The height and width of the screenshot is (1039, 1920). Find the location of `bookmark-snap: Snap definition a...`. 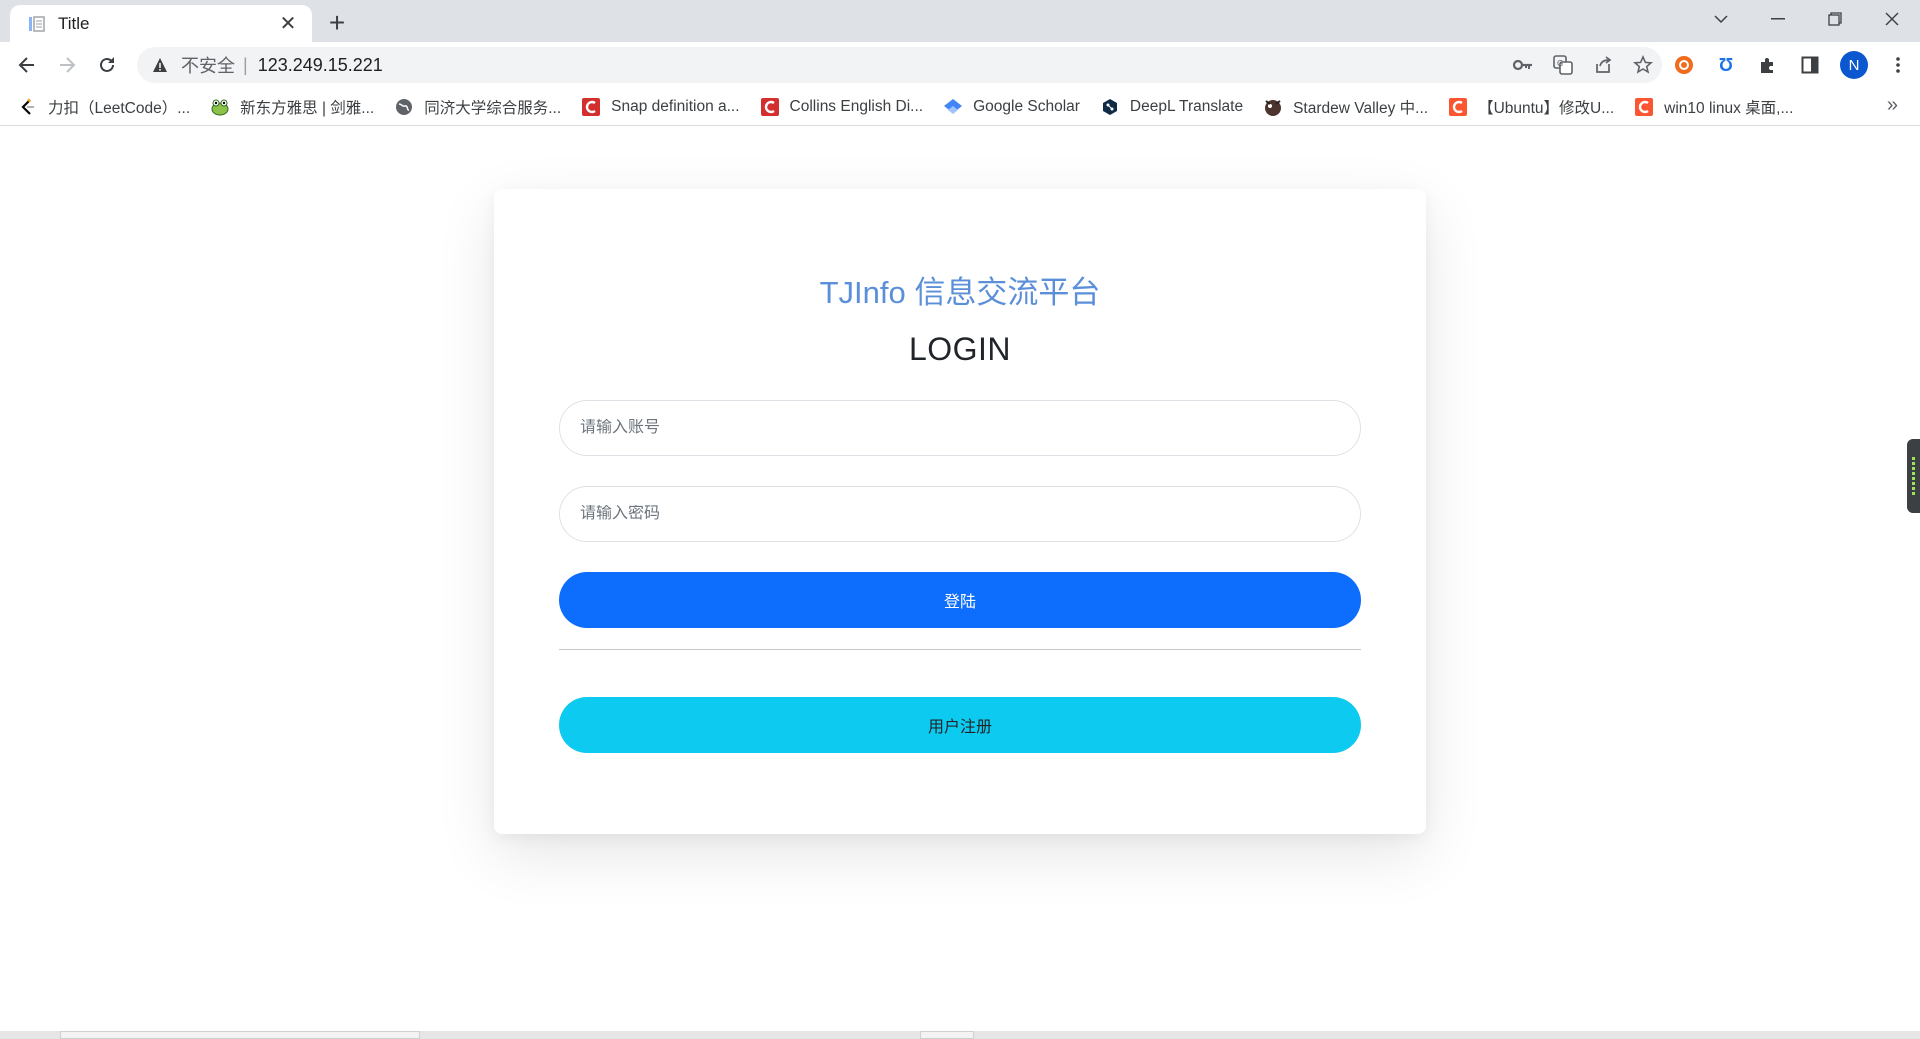

bookmark-snap: Snap definition a... is located at coordinates (660, 107).